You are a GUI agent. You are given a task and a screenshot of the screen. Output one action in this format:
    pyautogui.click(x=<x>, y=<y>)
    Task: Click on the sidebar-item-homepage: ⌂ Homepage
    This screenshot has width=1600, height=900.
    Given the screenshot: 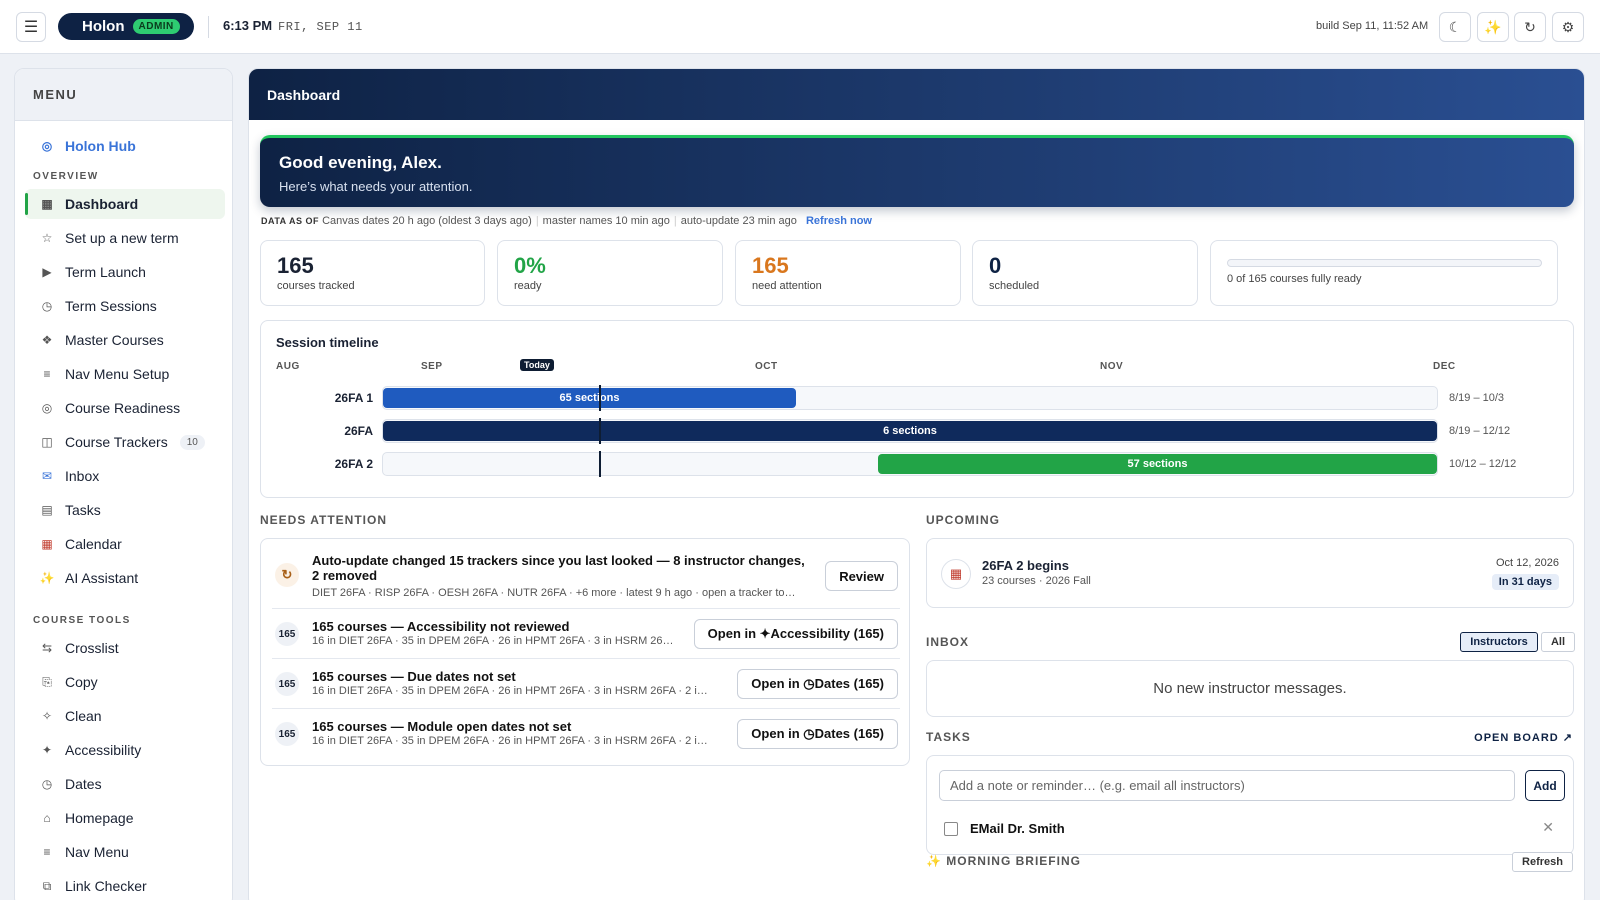 What is the action you would take?
    pyautogui.click(x=125, y=818)
    